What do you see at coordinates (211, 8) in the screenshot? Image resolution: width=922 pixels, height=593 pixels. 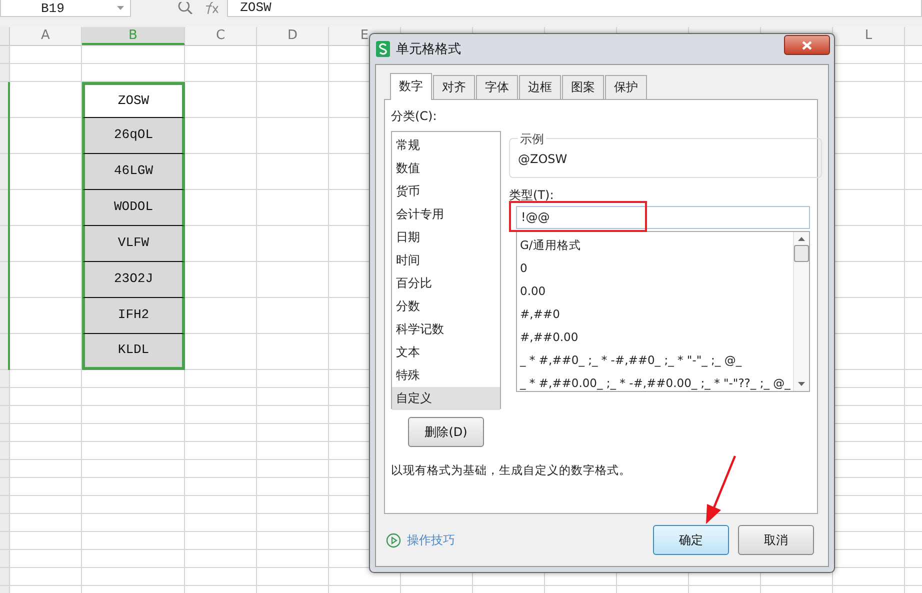 I see `function-icon` at bounding box center [211, 8].